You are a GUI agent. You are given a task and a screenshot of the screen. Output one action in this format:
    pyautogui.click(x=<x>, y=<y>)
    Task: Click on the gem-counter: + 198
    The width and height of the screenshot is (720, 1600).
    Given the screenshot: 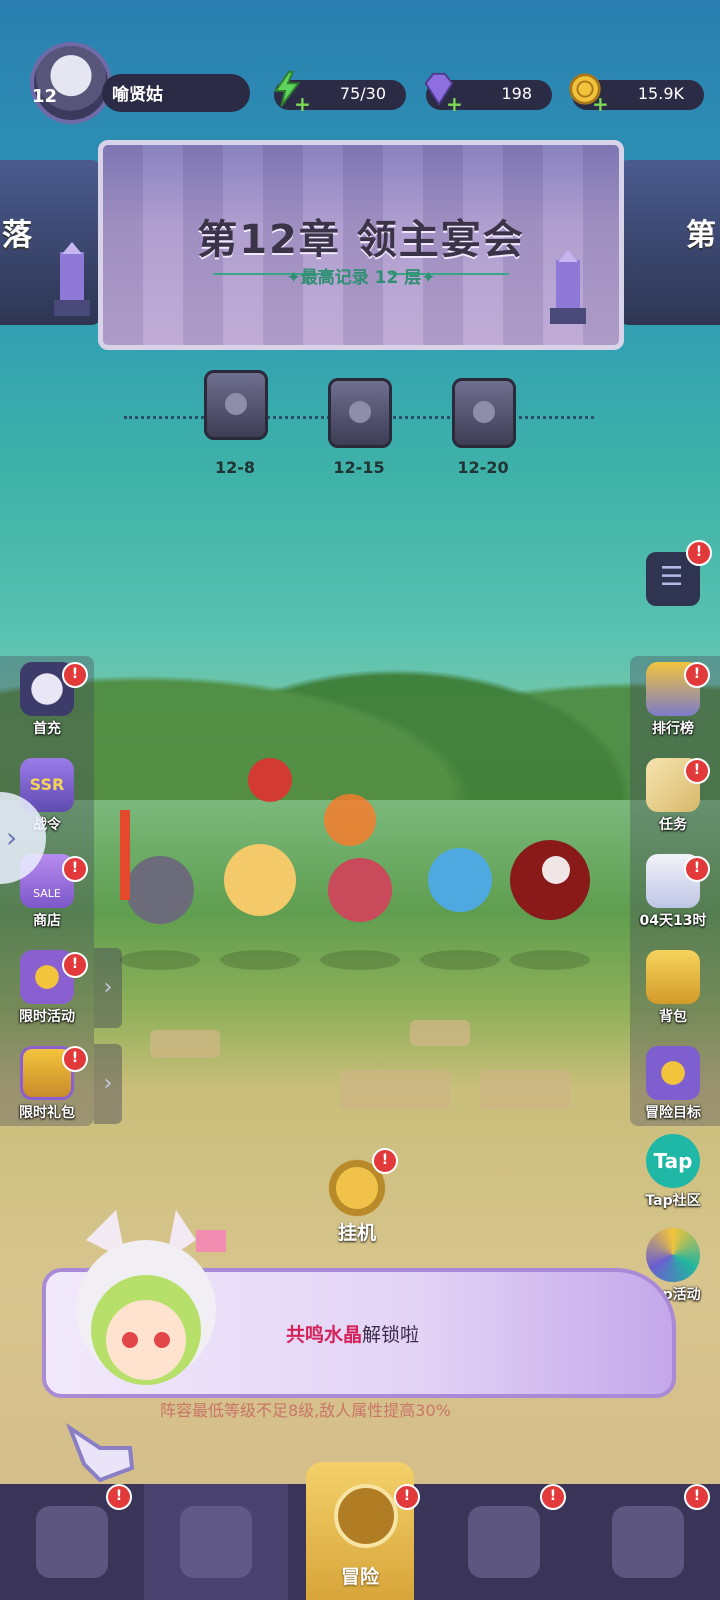 What is the action you would take?
    pyautogui.click(x=488, y=94)
    